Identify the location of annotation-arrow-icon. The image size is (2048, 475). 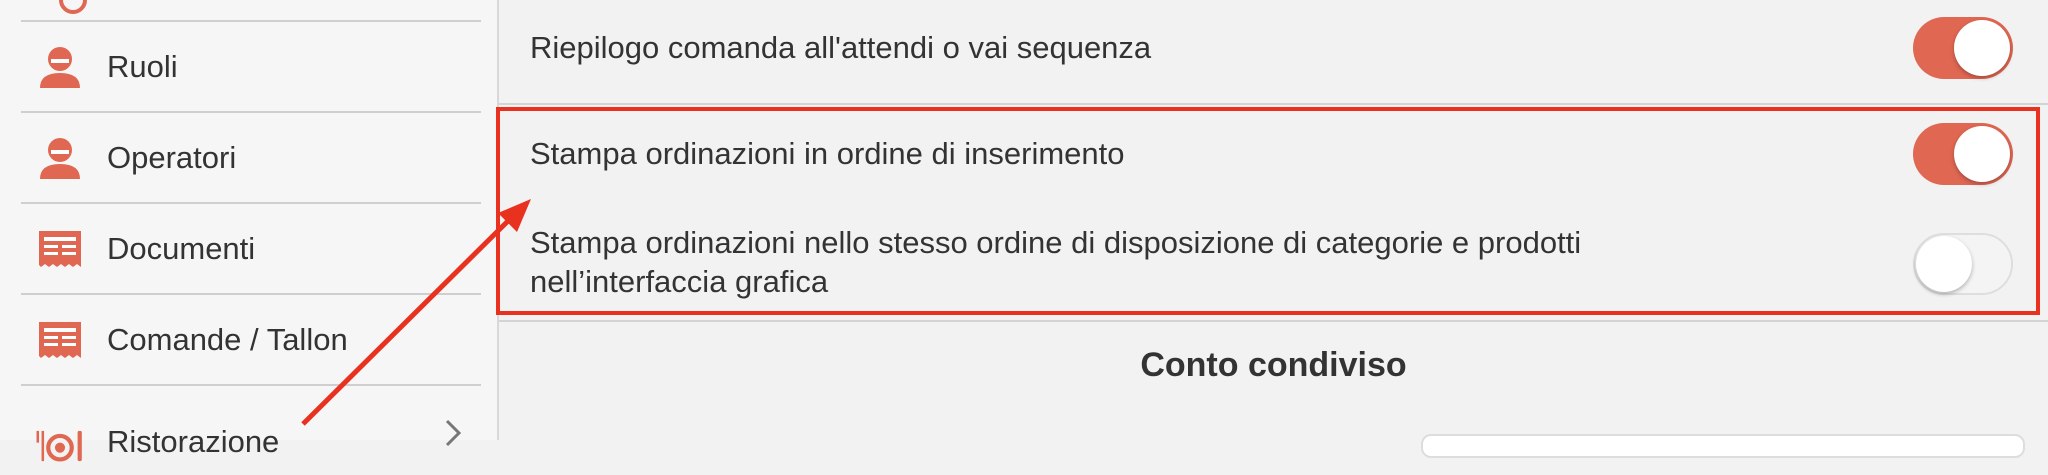
(416, 312).